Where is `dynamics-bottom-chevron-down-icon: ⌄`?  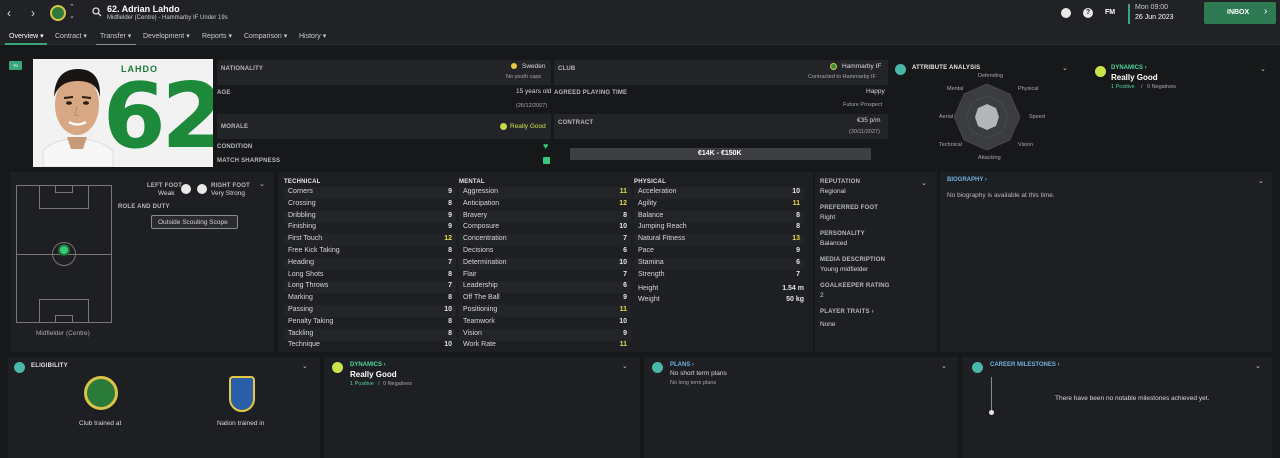
dynamics-bottom-chevron-down-icon: ⌄ is located at coordinates (625, 366).